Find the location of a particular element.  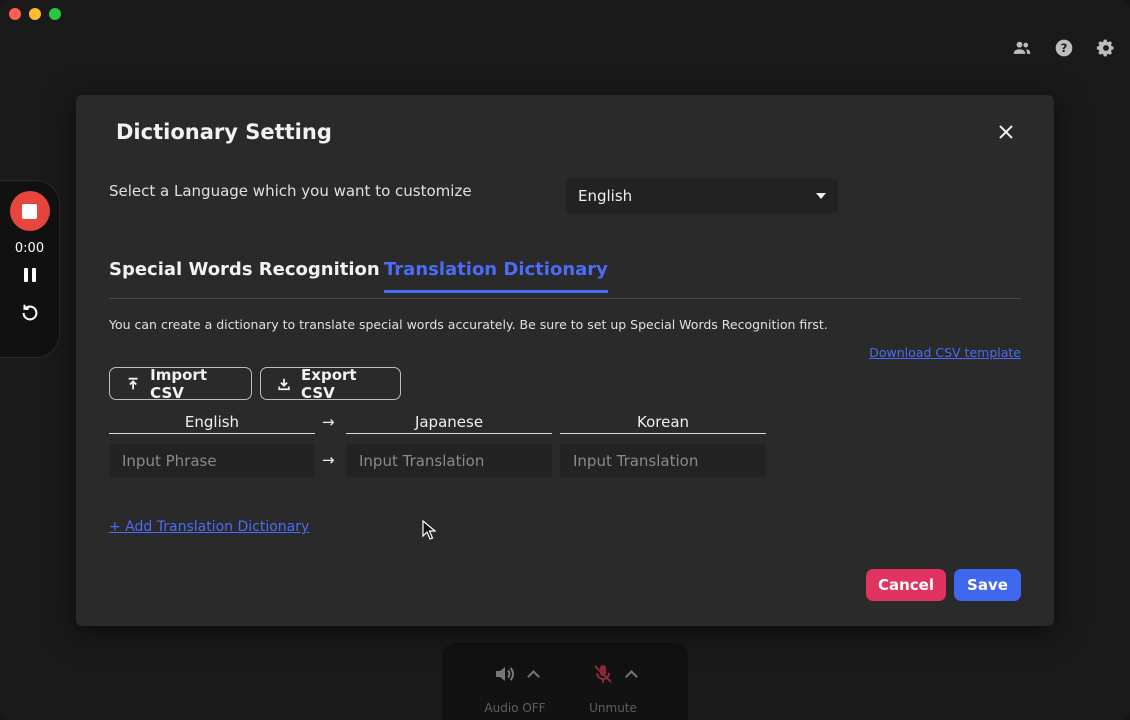

column-header-japanese: Japanese is located at coordinates (449, 423).